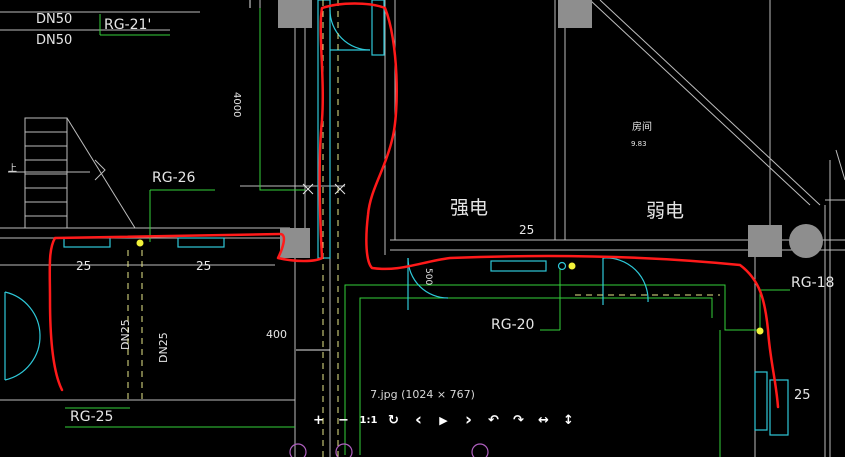  I want to click on dim-400: 400, so click(276, 334).